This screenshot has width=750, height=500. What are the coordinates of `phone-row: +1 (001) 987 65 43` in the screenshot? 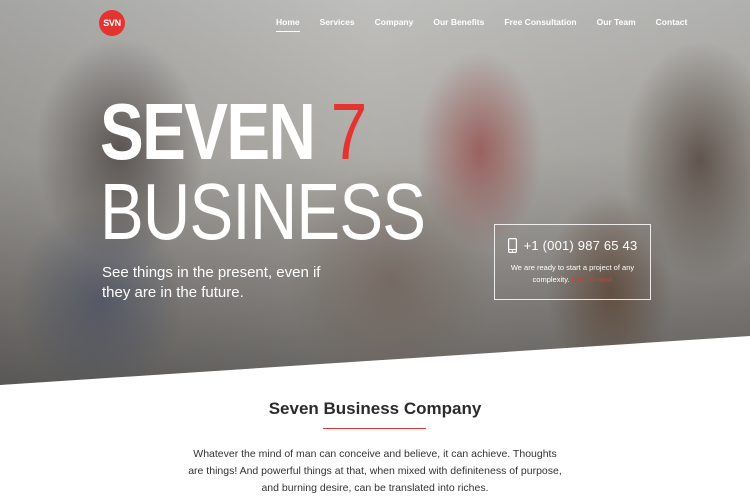 It's located at (572, 245).